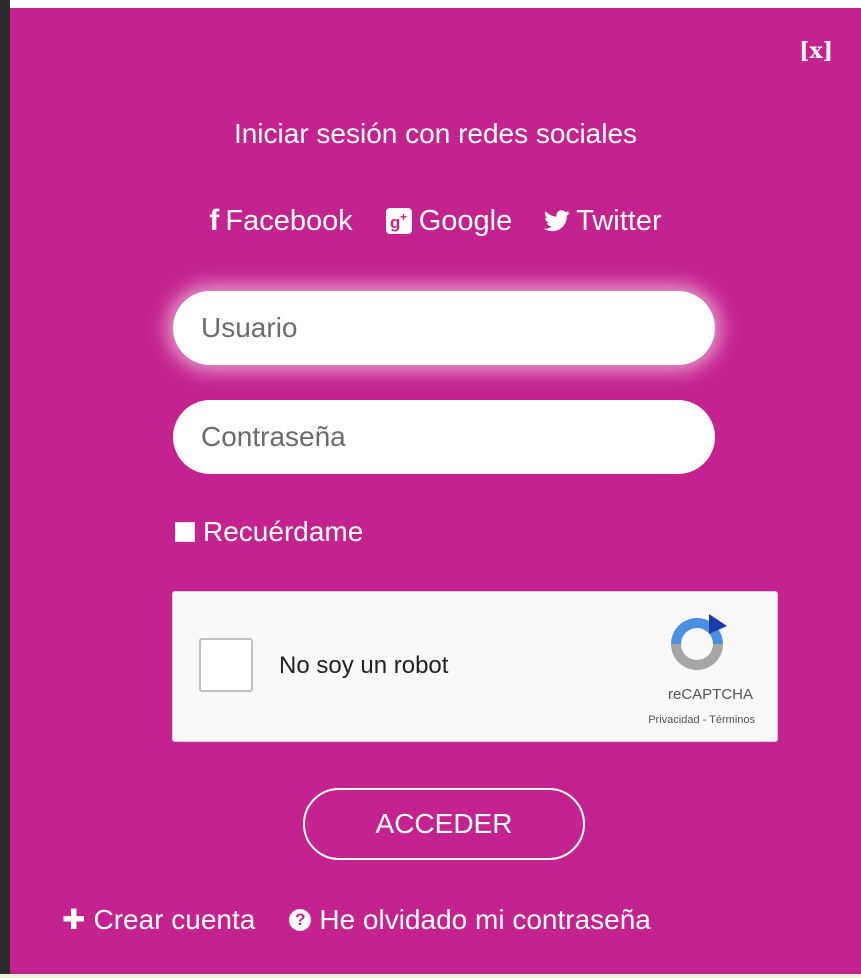  Describe the element at coordinates (300, 920) in the screenshot. I see `question-circle-icon: ?` at that location.